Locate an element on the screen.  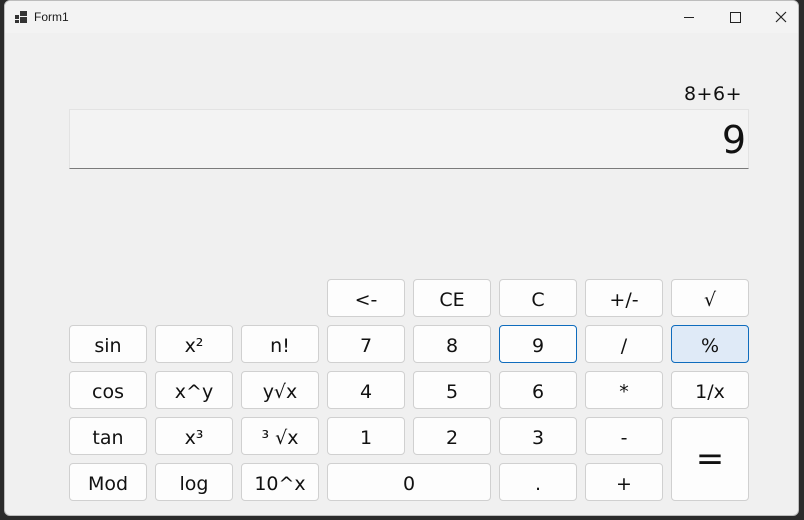
maximize-button is located at coordinates (735, 17).